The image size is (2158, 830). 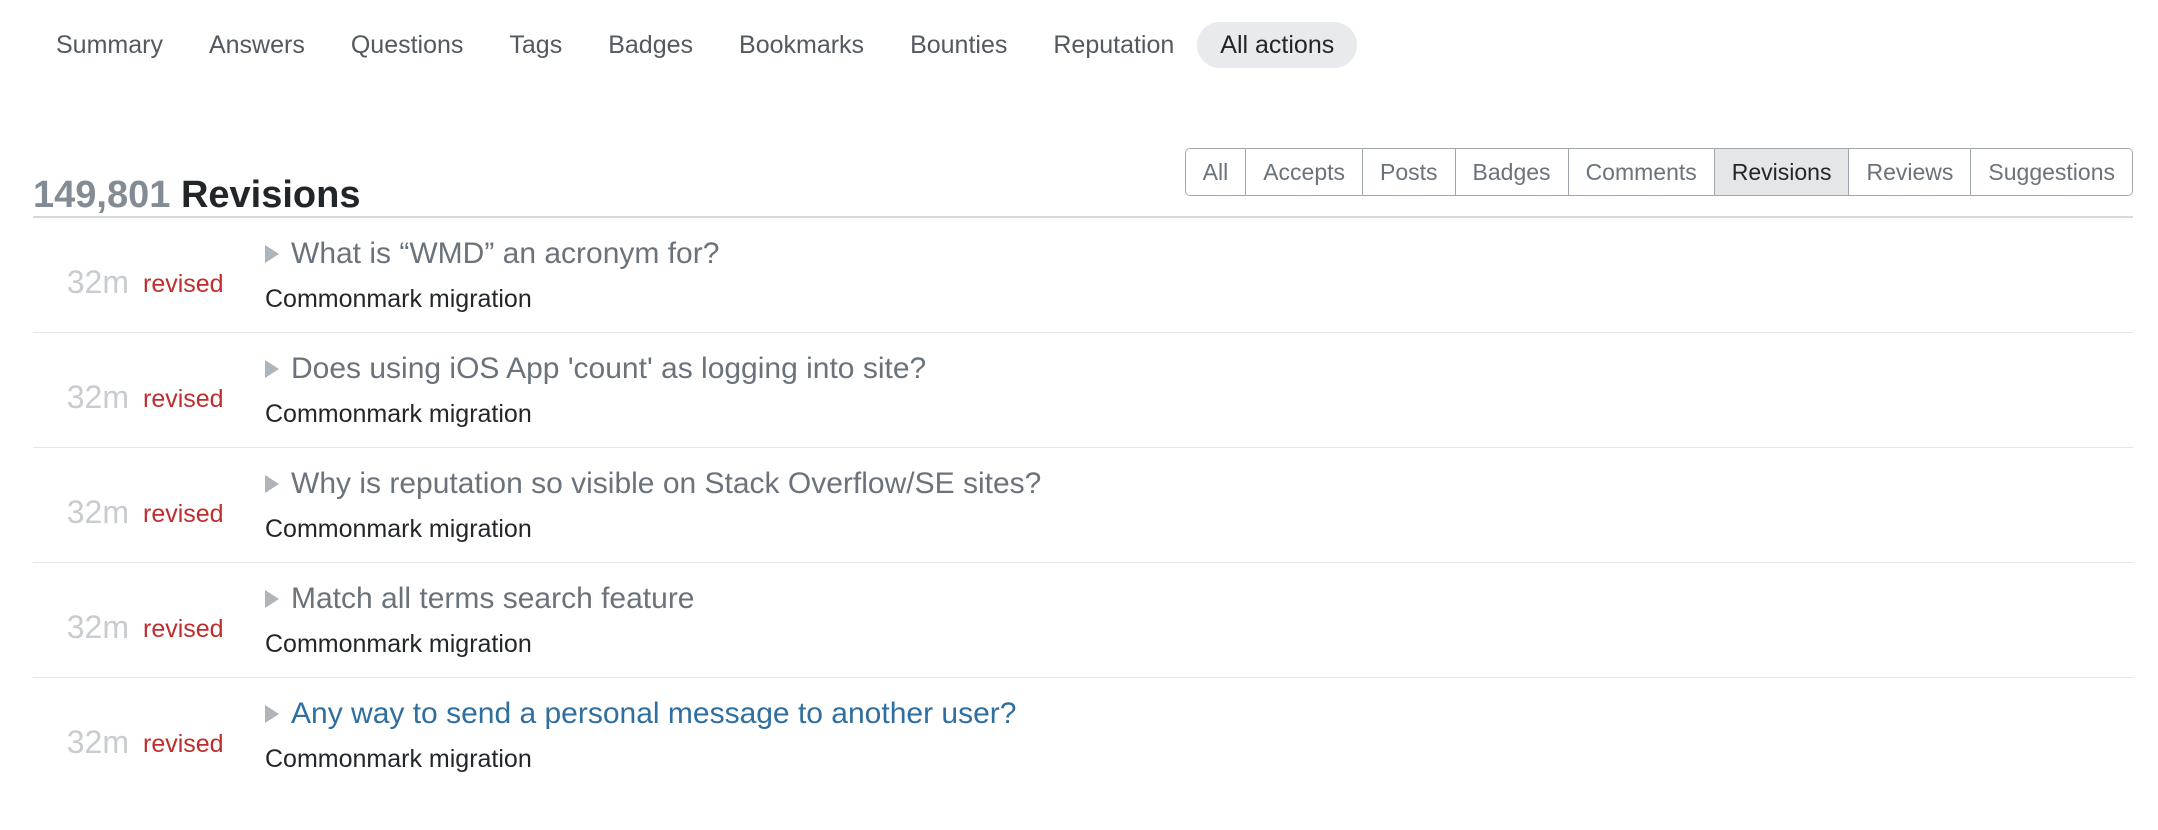 I want to click on nav-tab-bounties: Bounties, so click(x=958, y=45).